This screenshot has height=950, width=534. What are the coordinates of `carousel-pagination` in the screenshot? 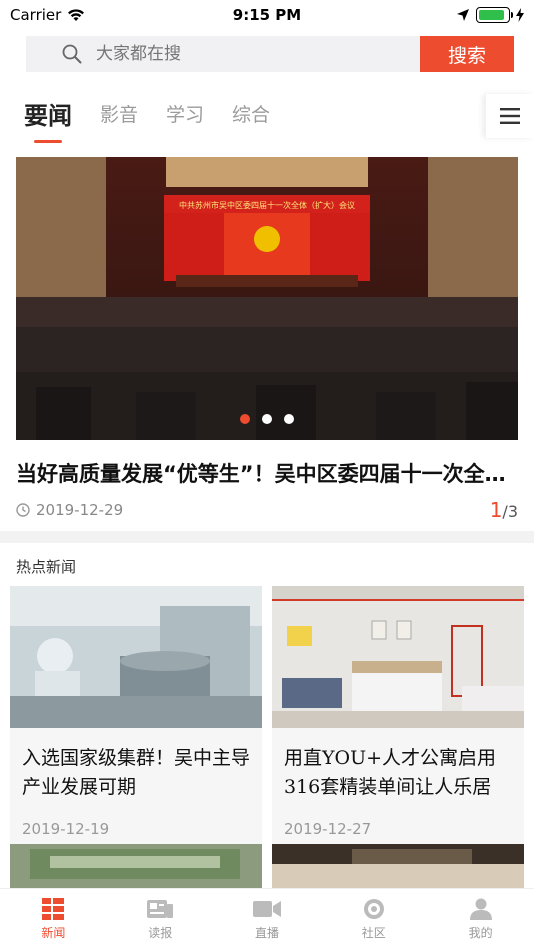 It's located at (267, 419).